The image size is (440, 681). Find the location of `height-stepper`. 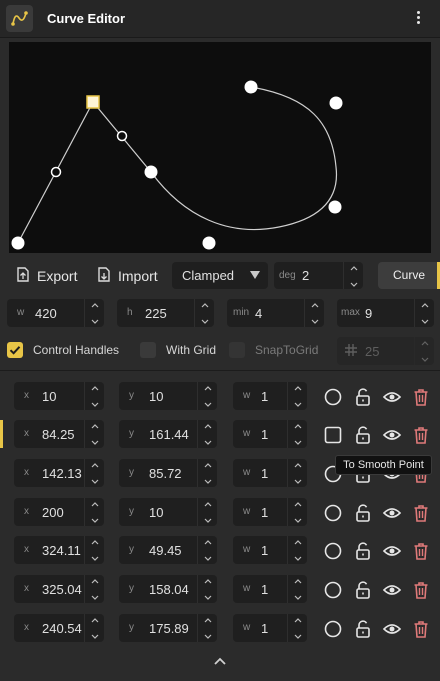

height-stepper is located at coordinates (204, 313).